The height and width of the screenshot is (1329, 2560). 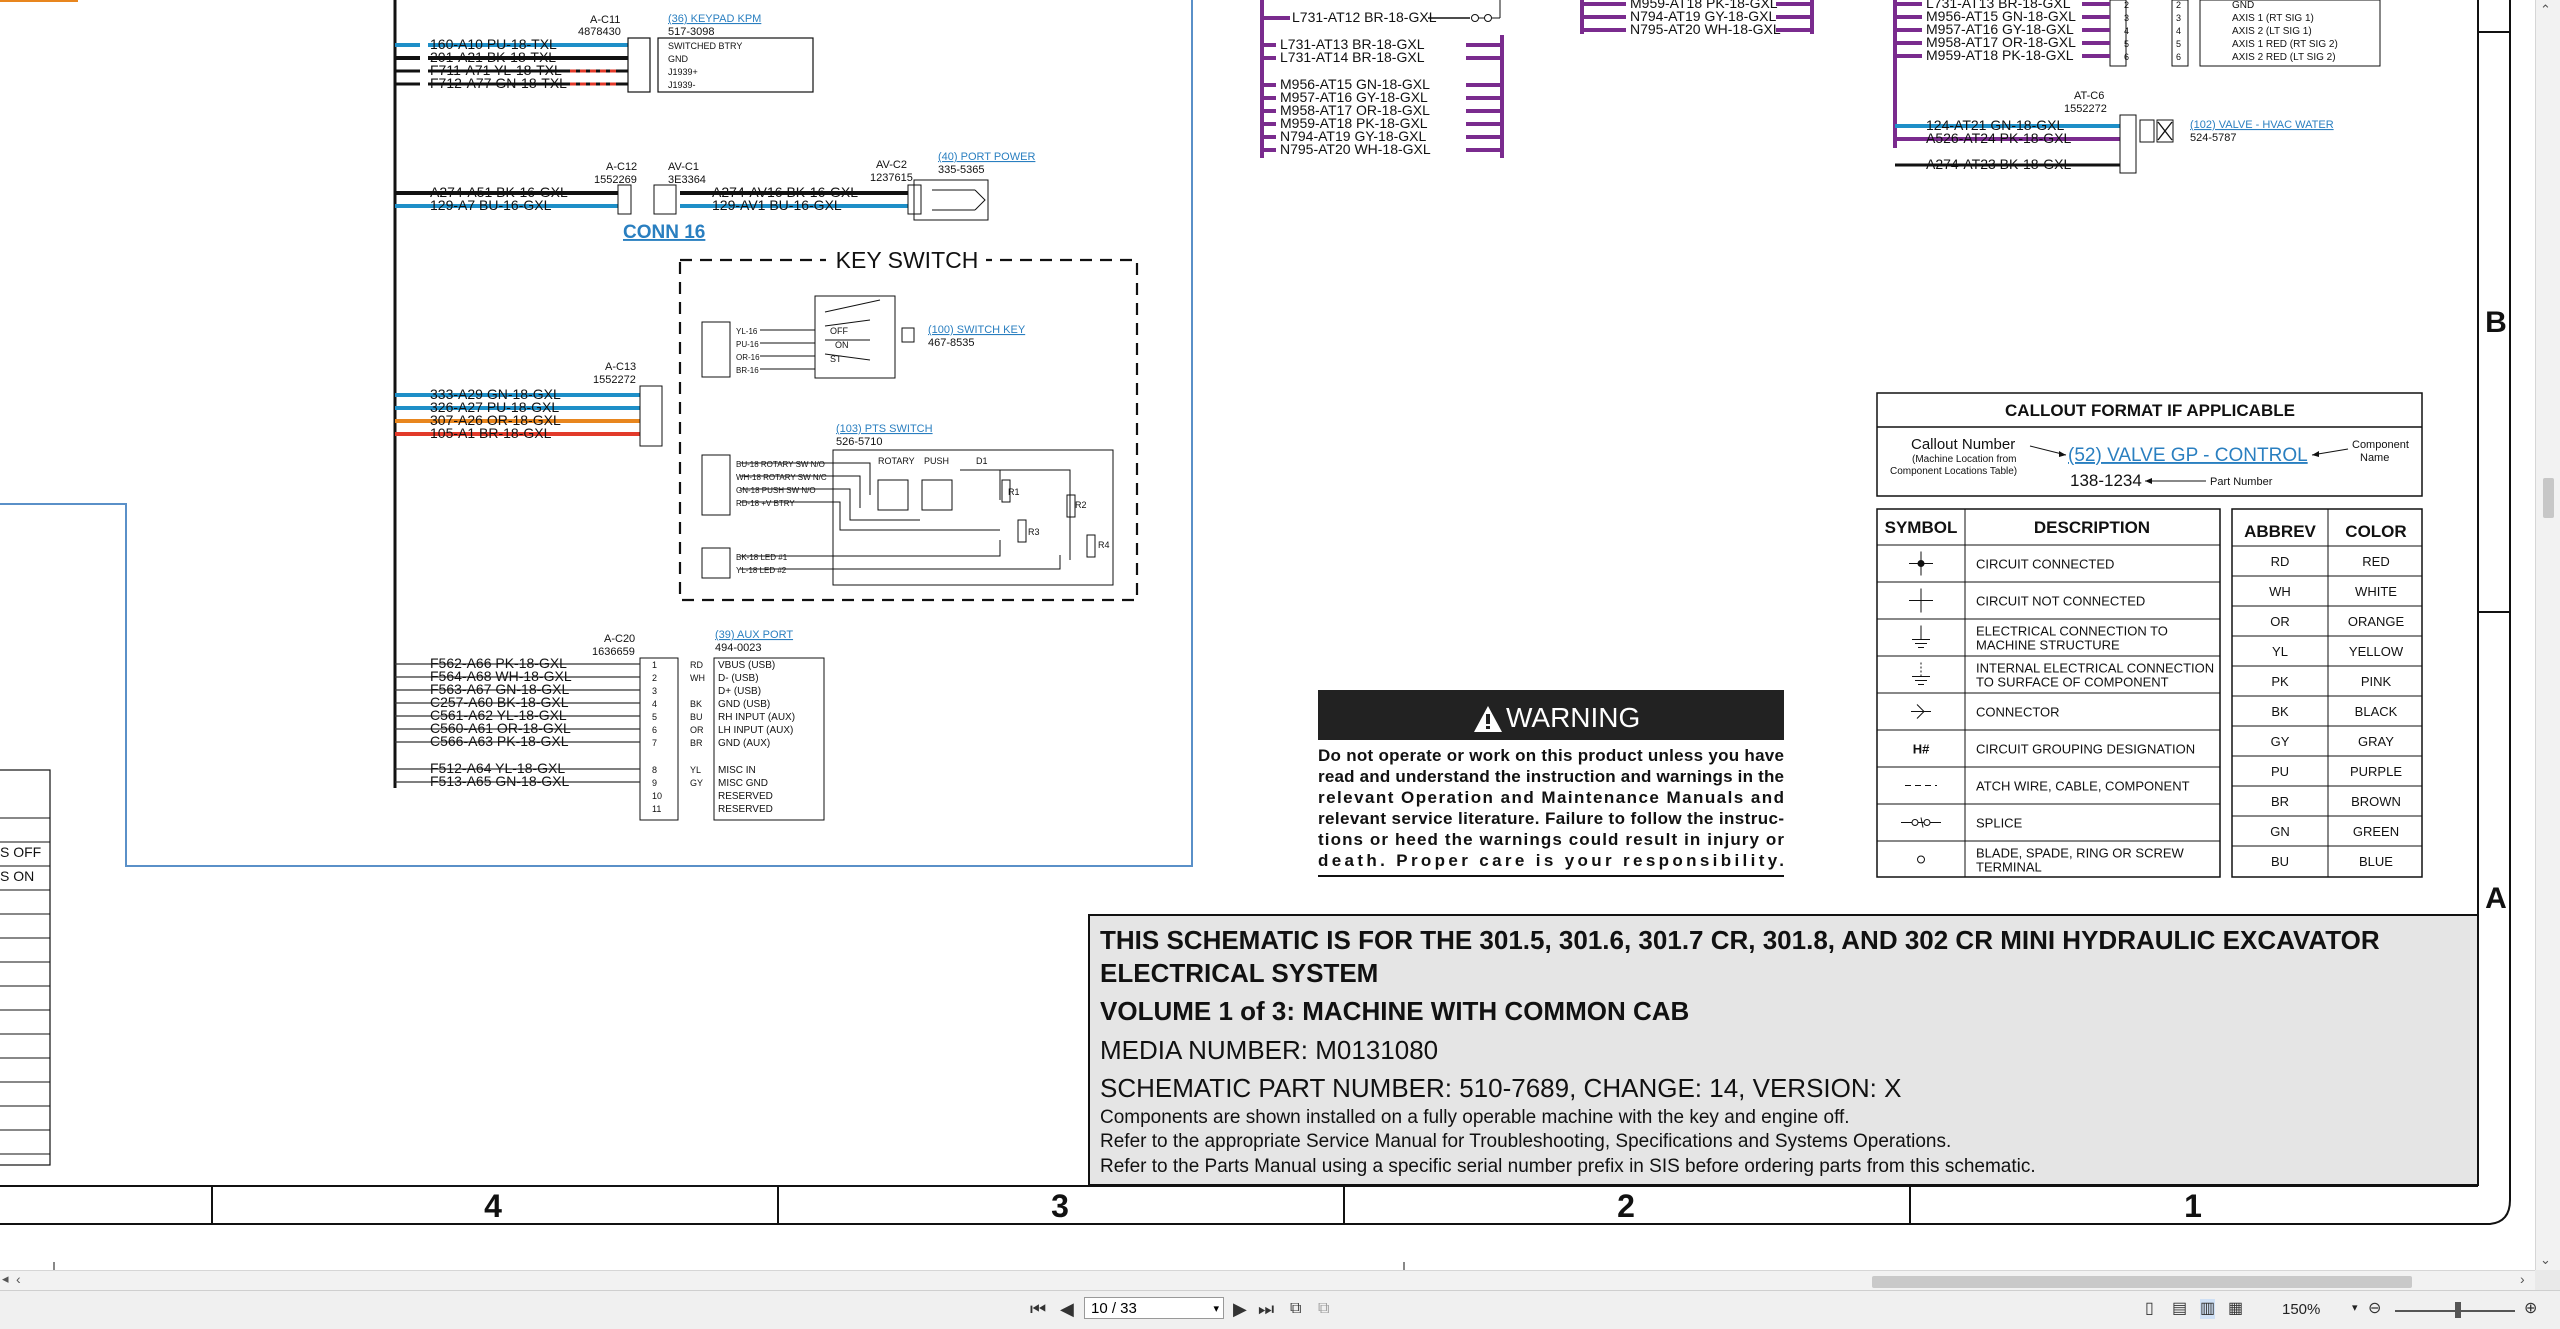 I want to click on zoom-out-icon: ⊖, so click(x=2374, y=1309).